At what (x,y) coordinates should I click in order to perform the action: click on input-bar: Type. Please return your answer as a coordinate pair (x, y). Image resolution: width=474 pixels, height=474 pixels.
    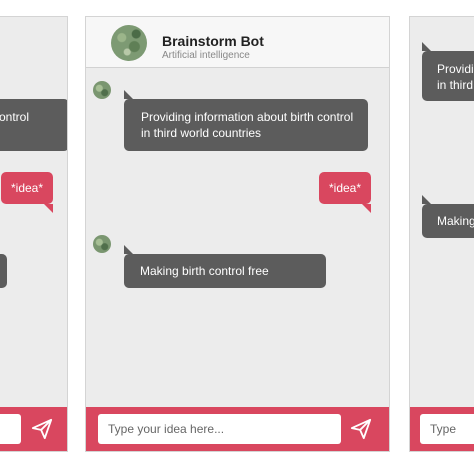
    Looking at the image, I should click on (442, 429).